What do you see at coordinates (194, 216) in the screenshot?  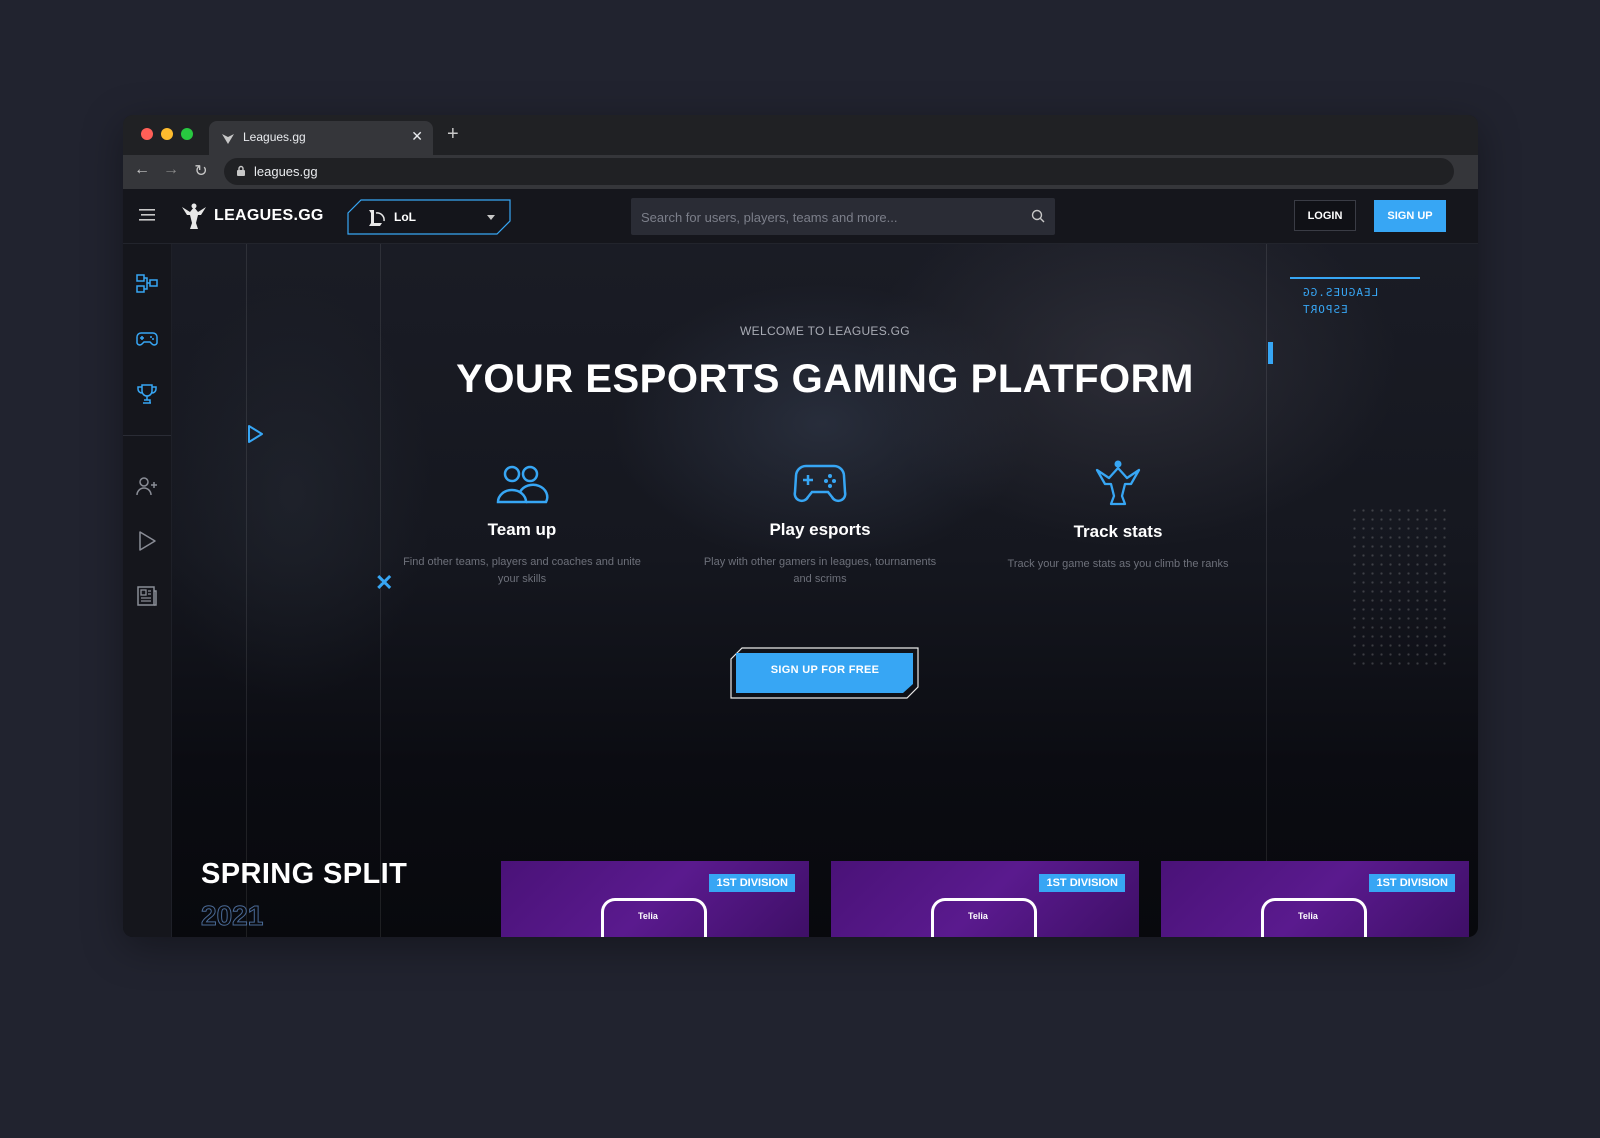 I see `leagues-logo-icon` at bounding box center [194, 216].